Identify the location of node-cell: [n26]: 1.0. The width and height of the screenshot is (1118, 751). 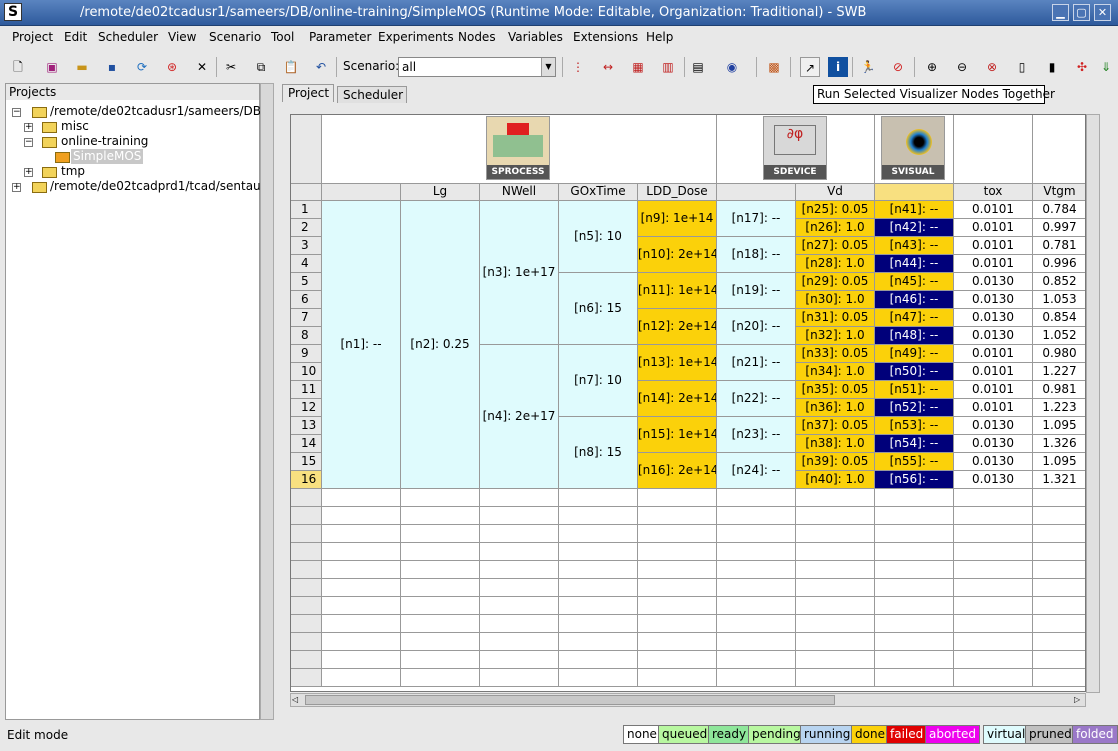
(835, 228).